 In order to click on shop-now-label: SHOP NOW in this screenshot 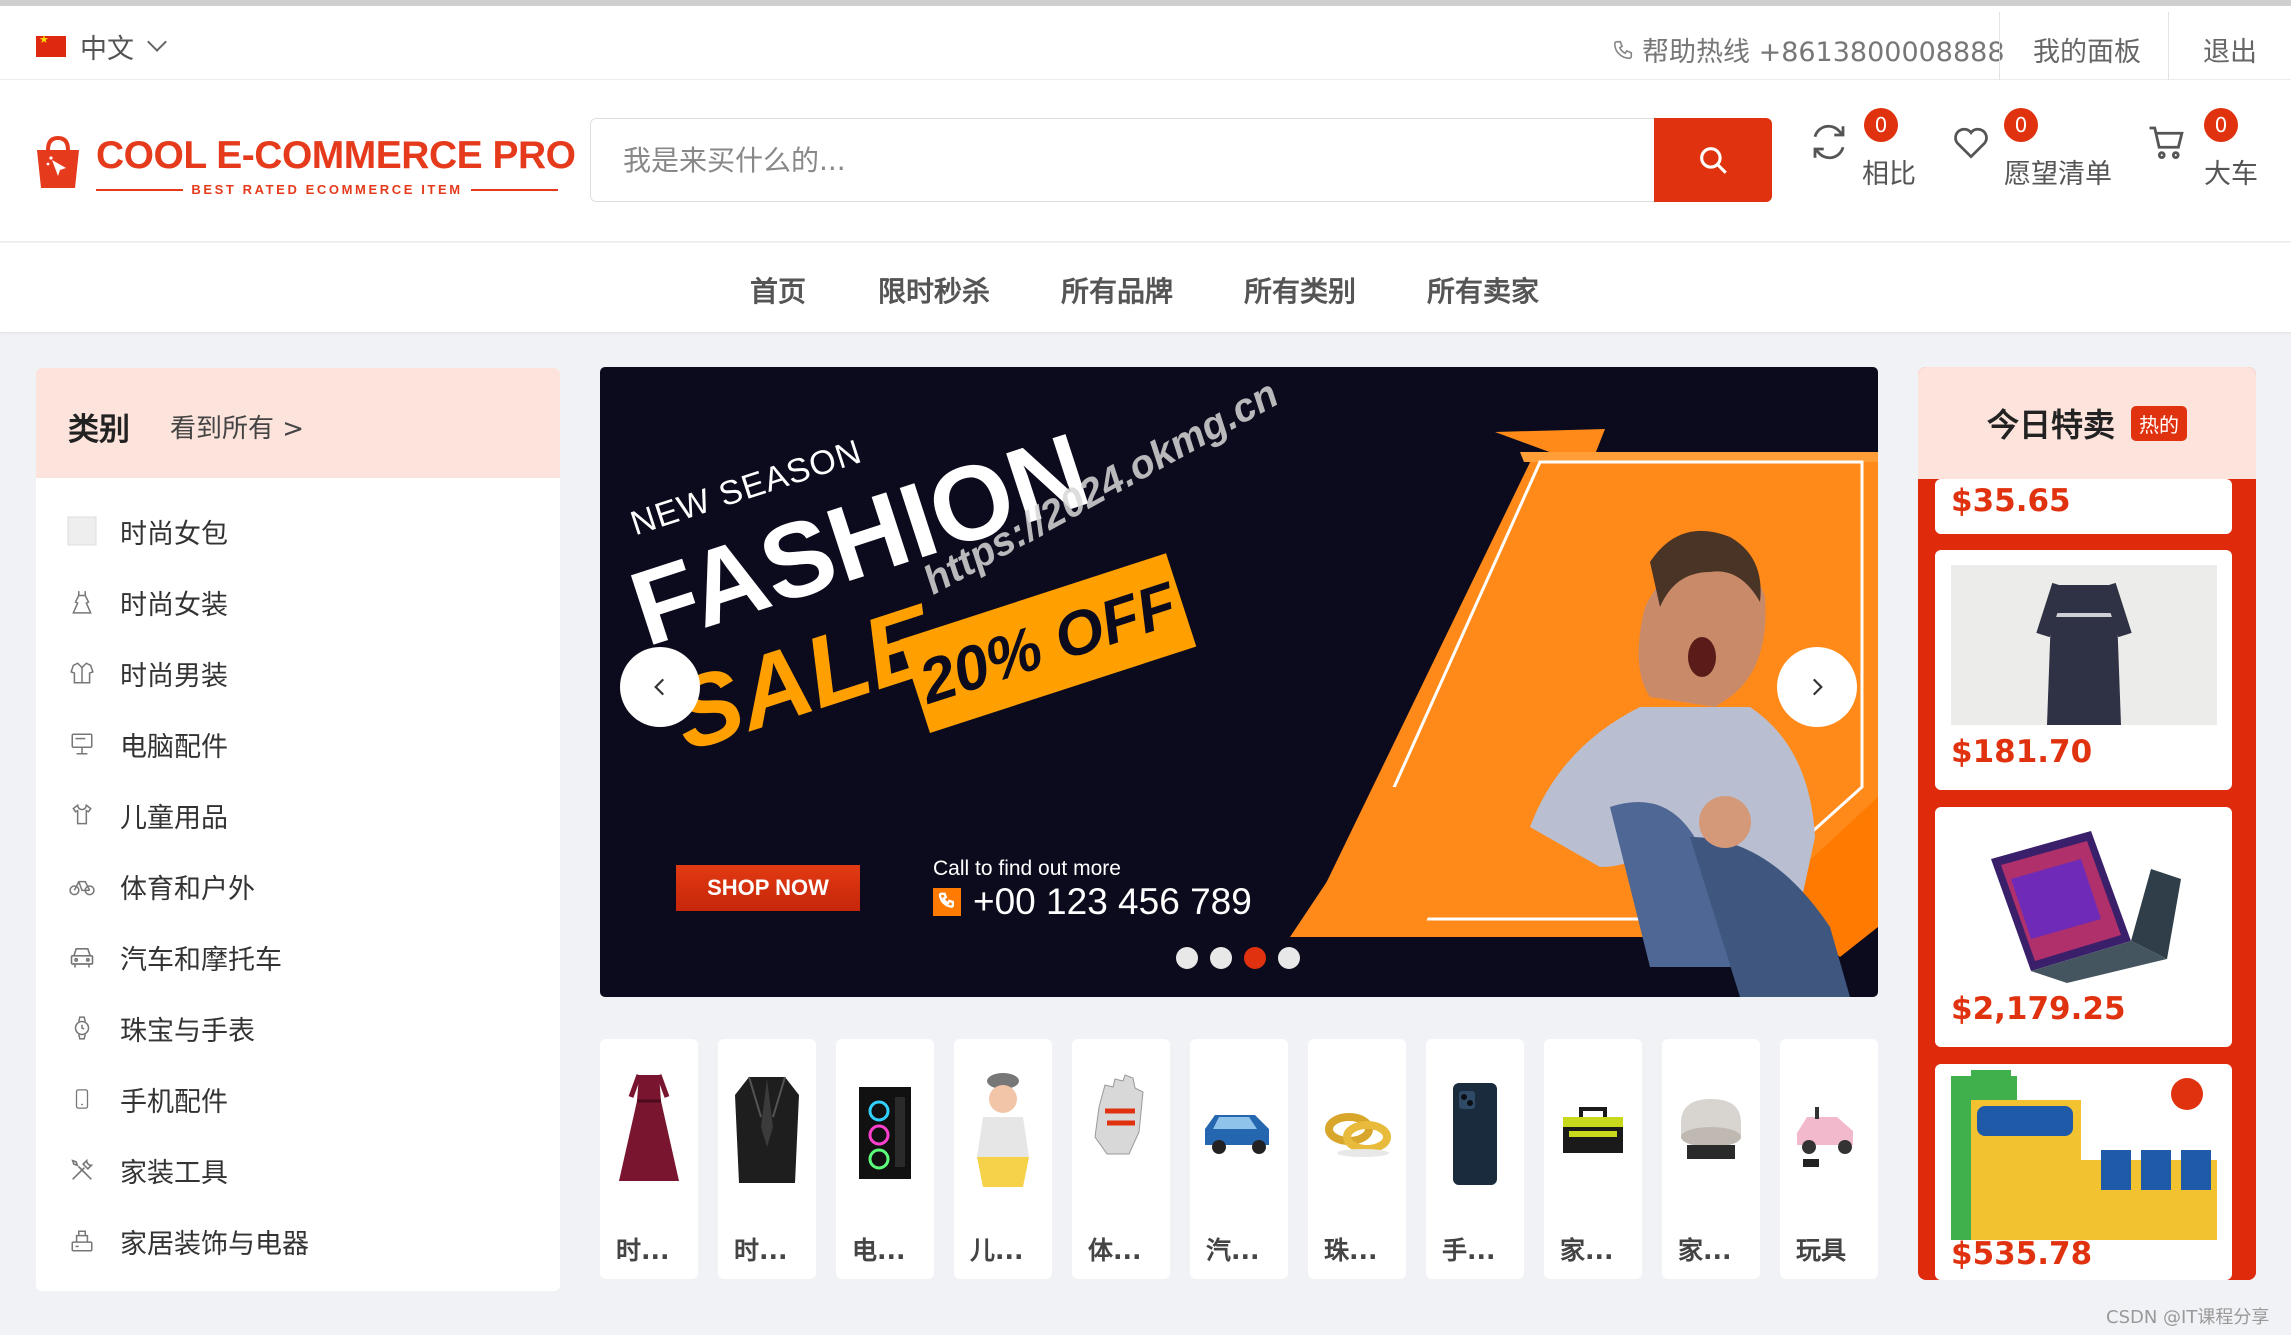, I will do `click(768, 887)`.